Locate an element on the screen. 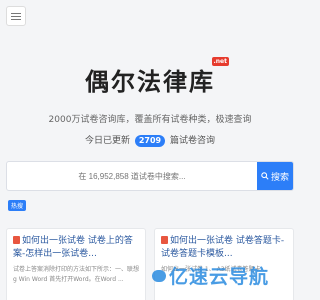 The image size is (320, 300). daily-count-badge: 2709 is located at coordinates (150, 141).